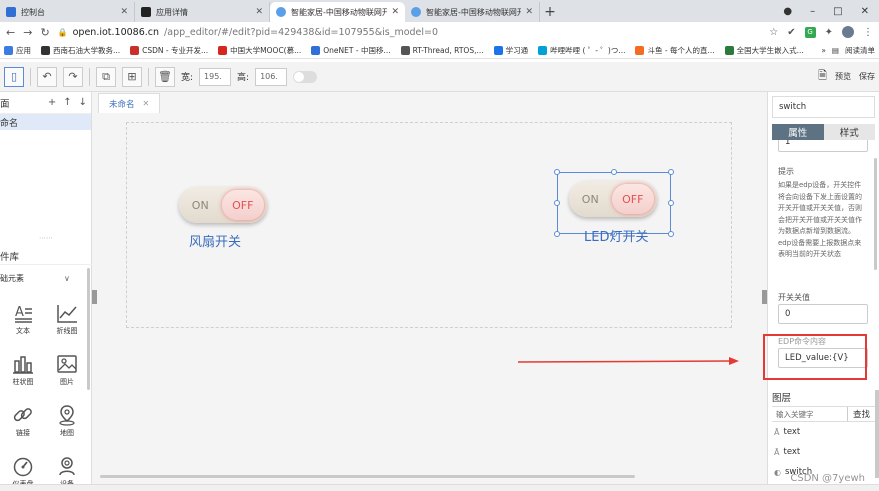 The image size is (879, 491). What do you see at coordinates (787, 11) in the screenshot?
I see `record-icon: ●` at bounding box center [787, 11].